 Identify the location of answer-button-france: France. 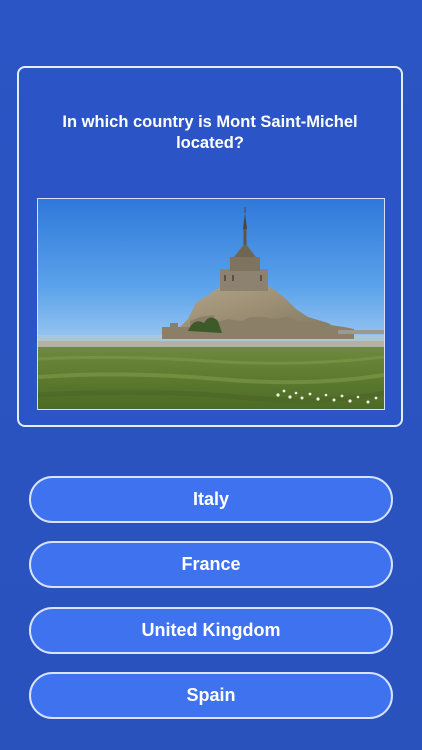
(211, 564).